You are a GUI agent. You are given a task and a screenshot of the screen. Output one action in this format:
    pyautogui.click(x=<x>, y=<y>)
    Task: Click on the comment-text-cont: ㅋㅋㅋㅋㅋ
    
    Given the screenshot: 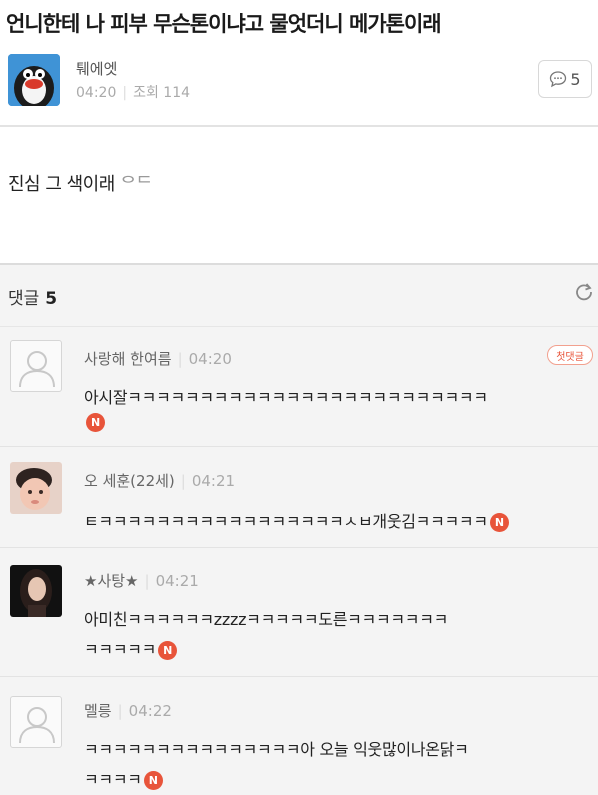 What is the action you would take?
    pyautogui.click(x=120, y=649)
    